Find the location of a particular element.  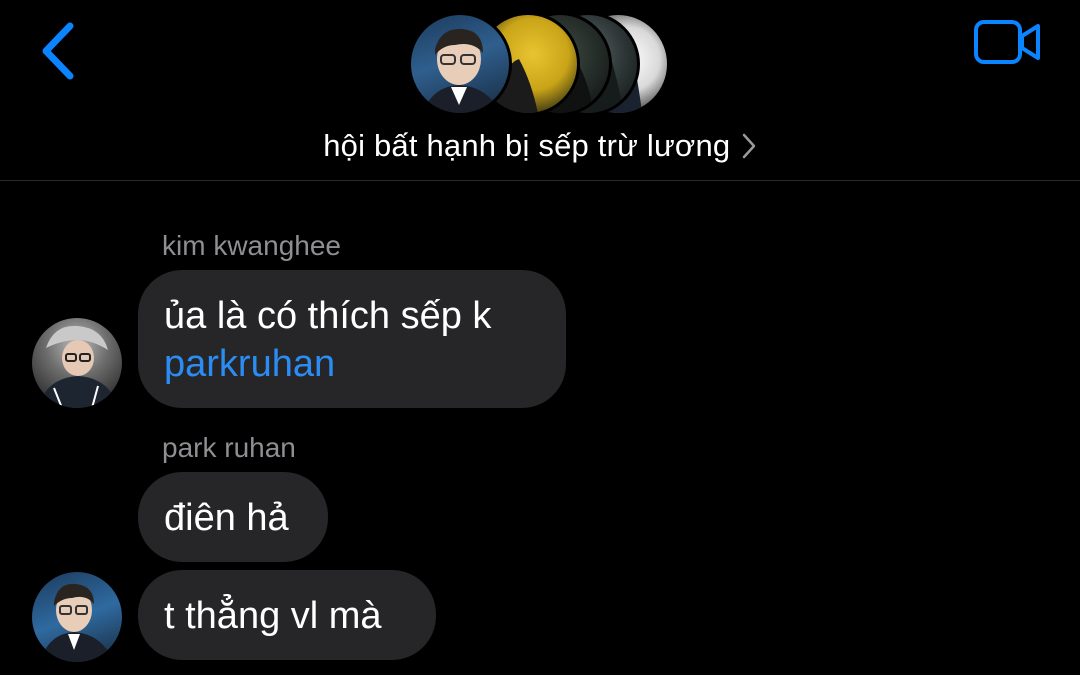

group-title: hội bất hạnh bị sếp trừ lương is located at coordinates (527, 145).